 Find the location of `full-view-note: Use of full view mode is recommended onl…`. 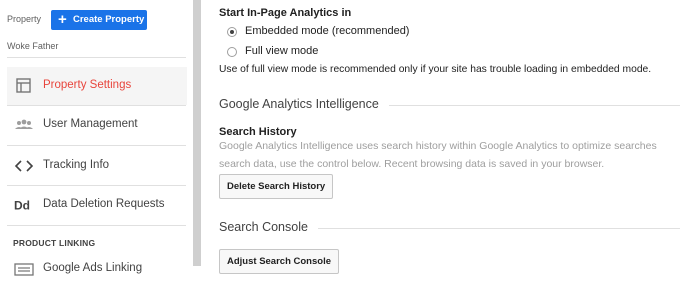

full-view-note: Use of full view mode is recommended onl… is located at coordinates (435, 69).